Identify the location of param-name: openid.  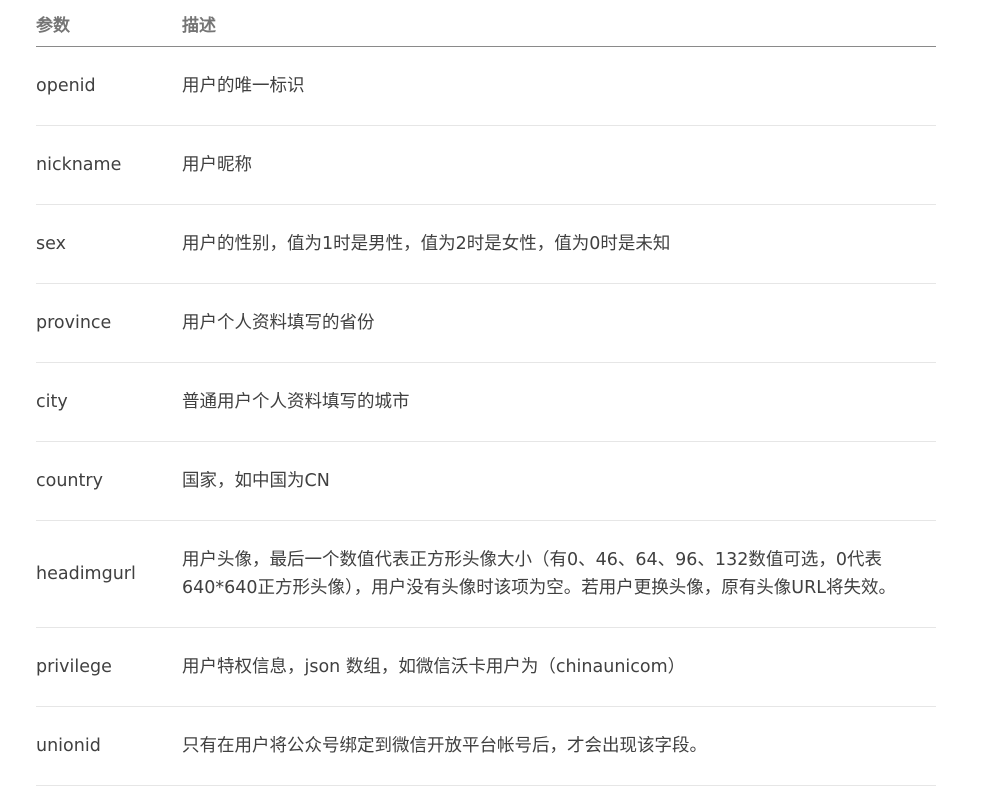
(109, 86).